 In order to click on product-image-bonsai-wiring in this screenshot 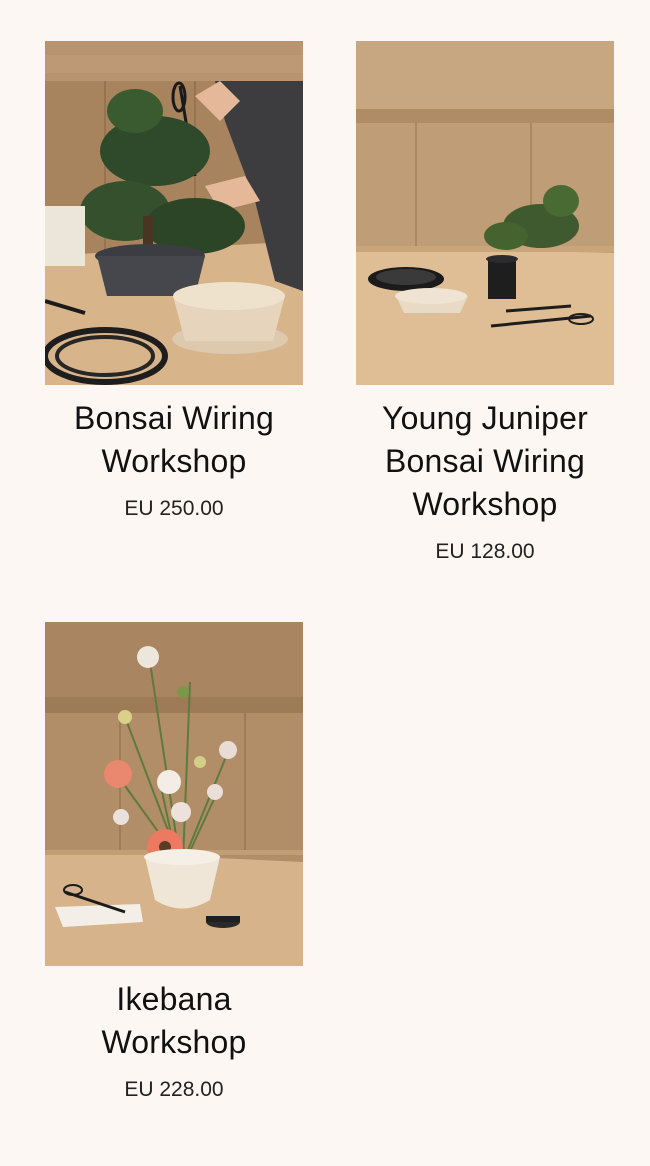, I will do `click(174, 213)`.